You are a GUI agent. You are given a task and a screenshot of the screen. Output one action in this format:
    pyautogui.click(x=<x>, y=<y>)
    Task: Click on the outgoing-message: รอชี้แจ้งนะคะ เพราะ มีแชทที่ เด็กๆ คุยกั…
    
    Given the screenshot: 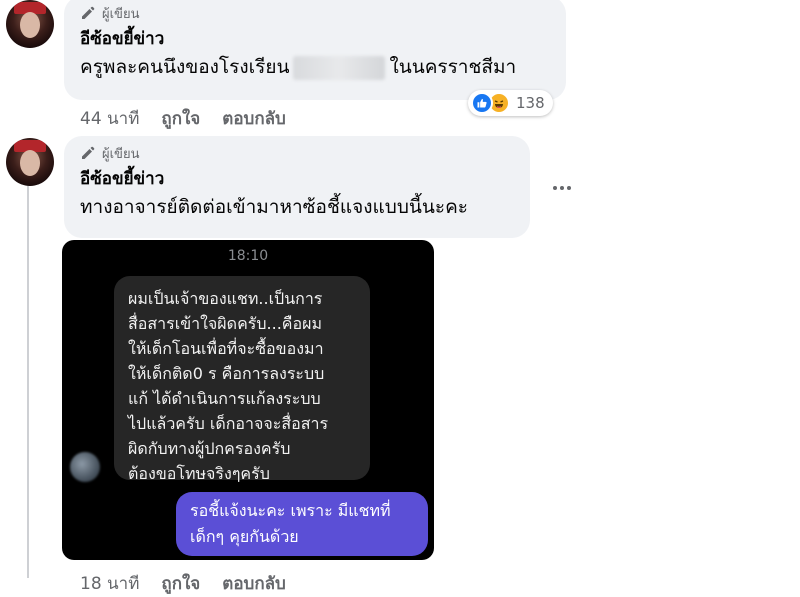 What is the action you would take?
    pyautogui.click(x=302, y=524)
    